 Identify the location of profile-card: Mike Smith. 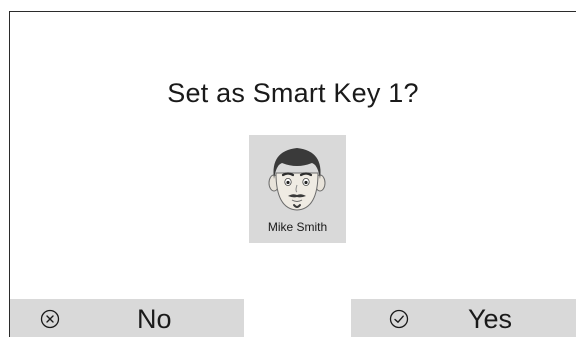
(297, 189).